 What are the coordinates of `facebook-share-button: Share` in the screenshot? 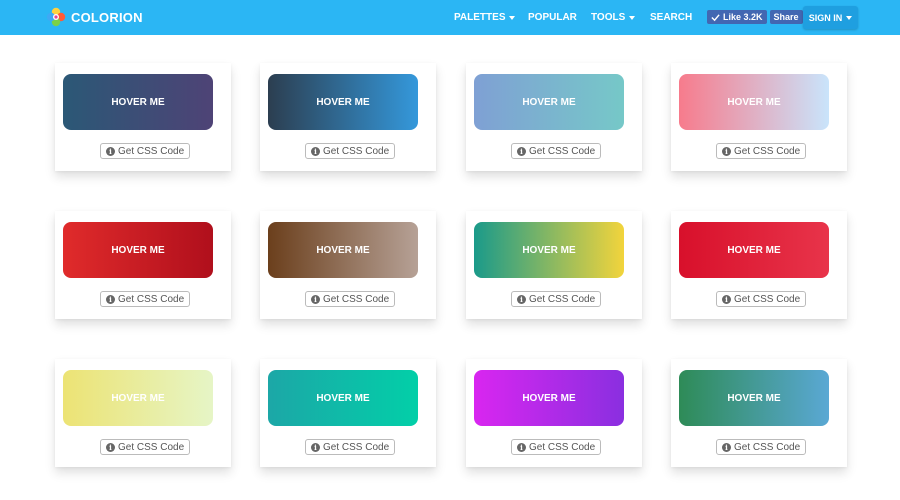 It's located at (786, 17).